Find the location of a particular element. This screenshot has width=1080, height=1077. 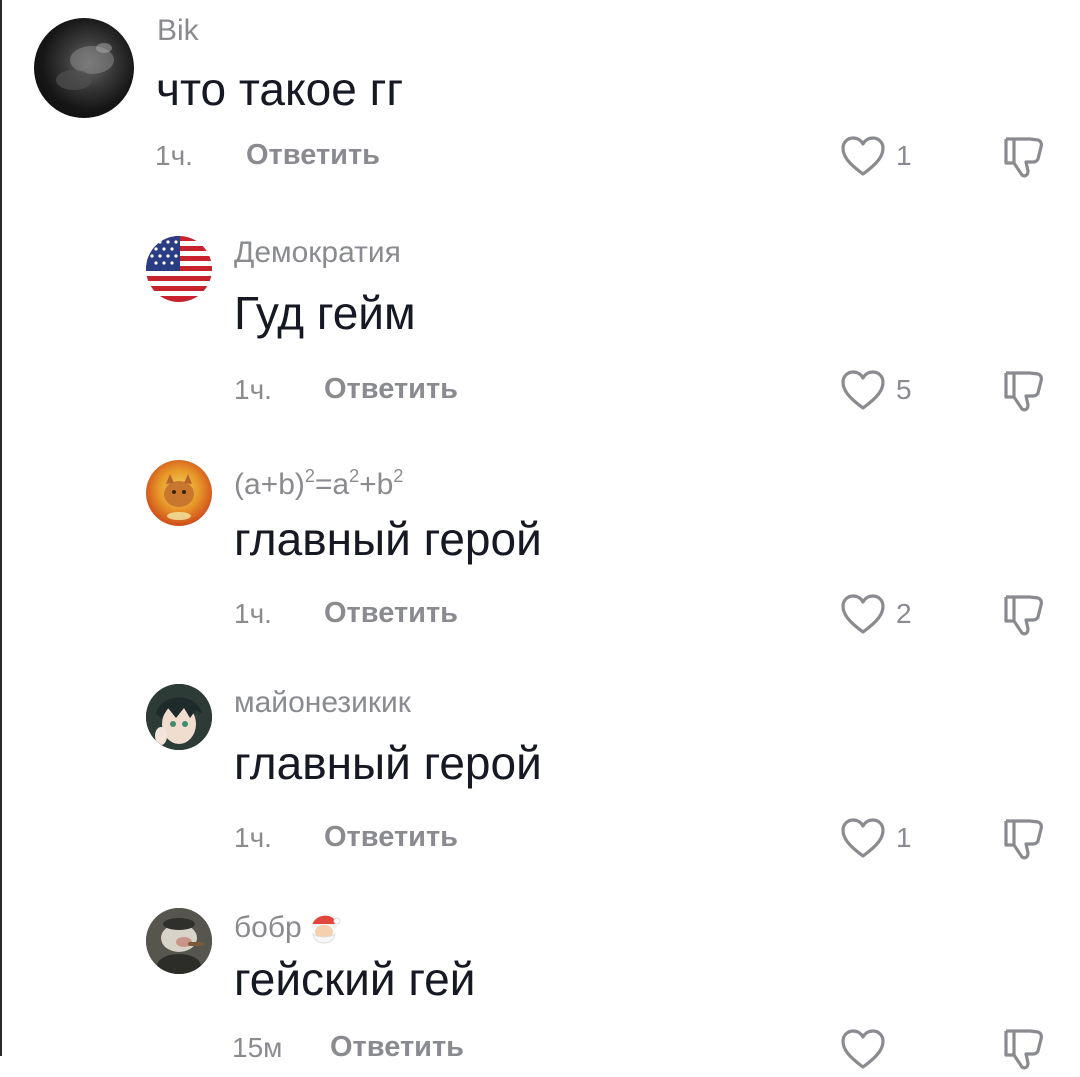

comment-time: 15м is located at coordinates (257, 1047).